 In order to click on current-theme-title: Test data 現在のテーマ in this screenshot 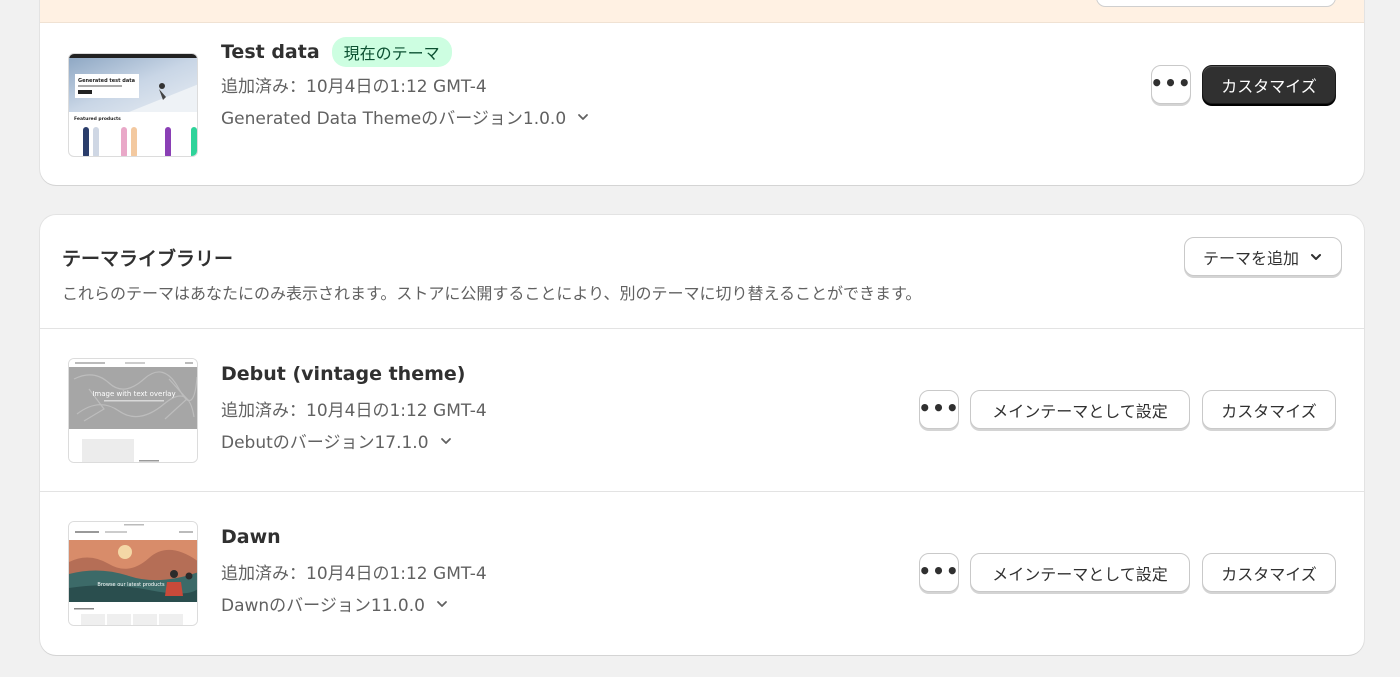, I will do `click(336, 52)`.